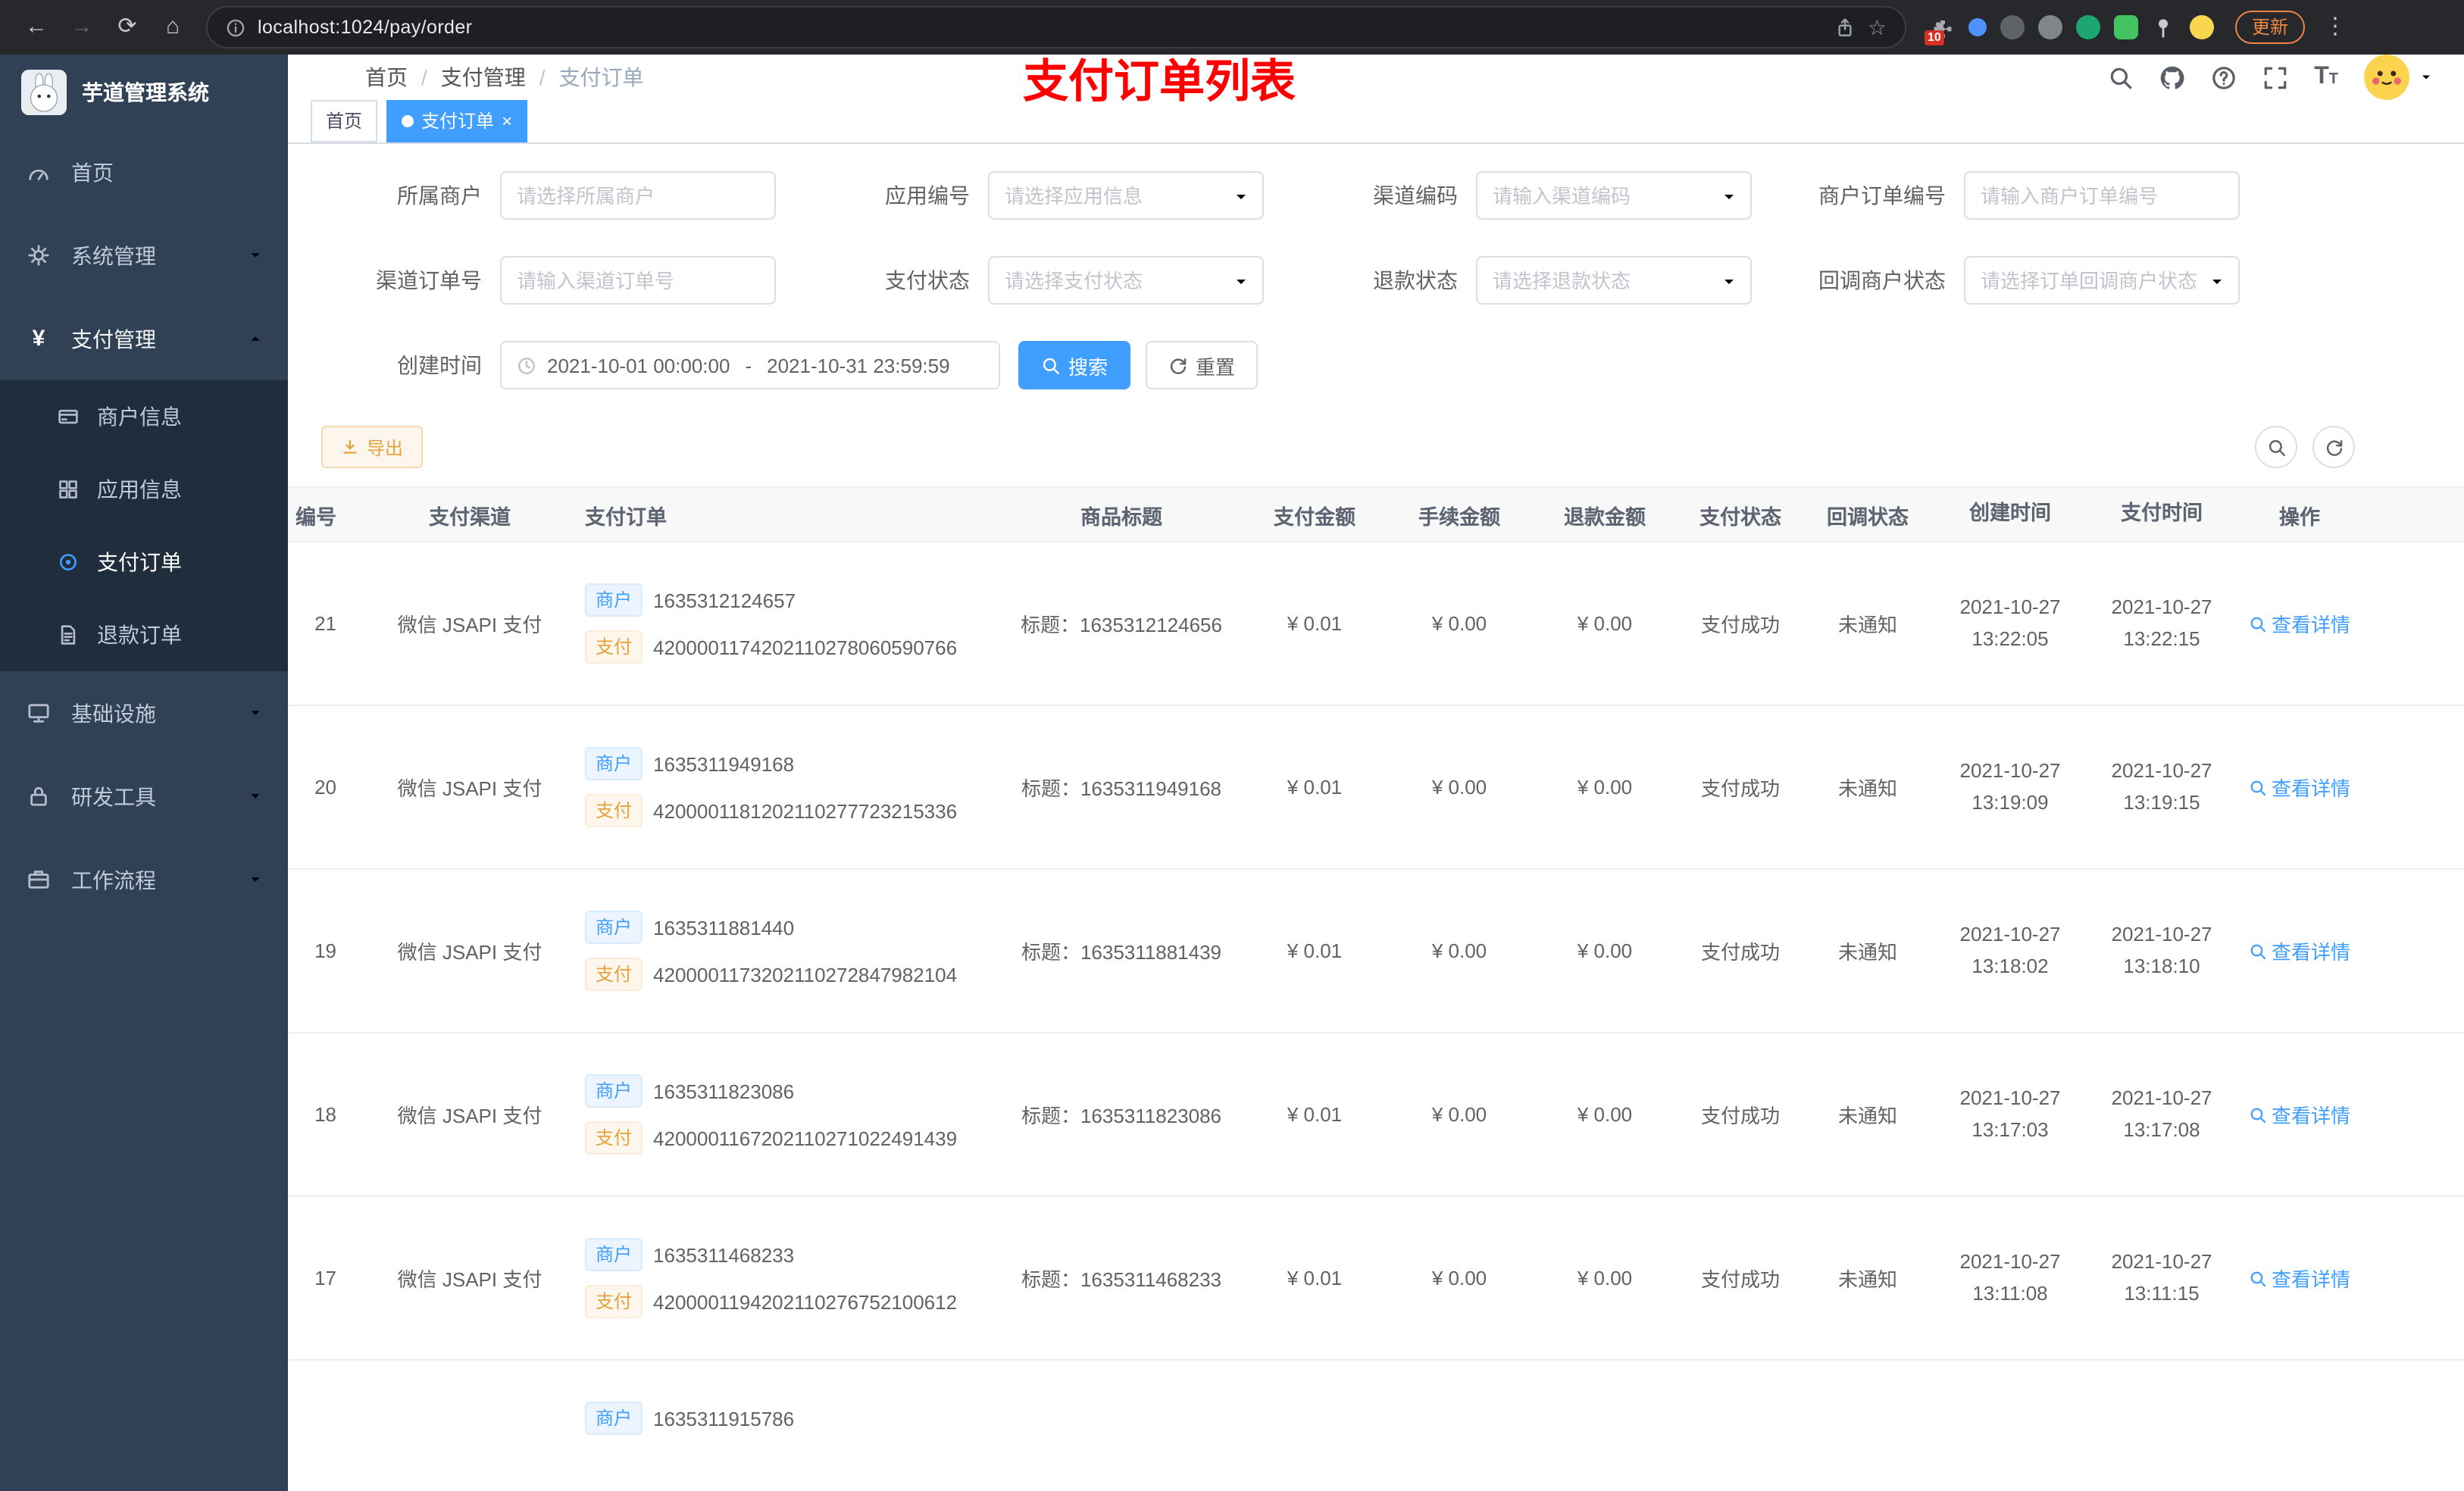  What do you see at coordinates (82, 27) in the screenshot?
I see `browser-forward-button: →` at bounding box center [82, 27].